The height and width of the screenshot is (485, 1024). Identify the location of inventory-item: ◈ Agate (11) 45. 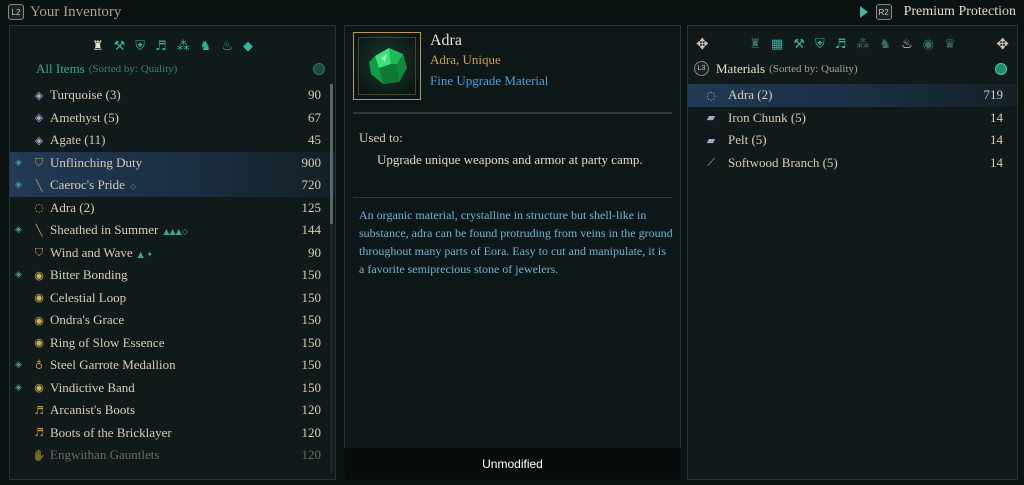
(172, 140).